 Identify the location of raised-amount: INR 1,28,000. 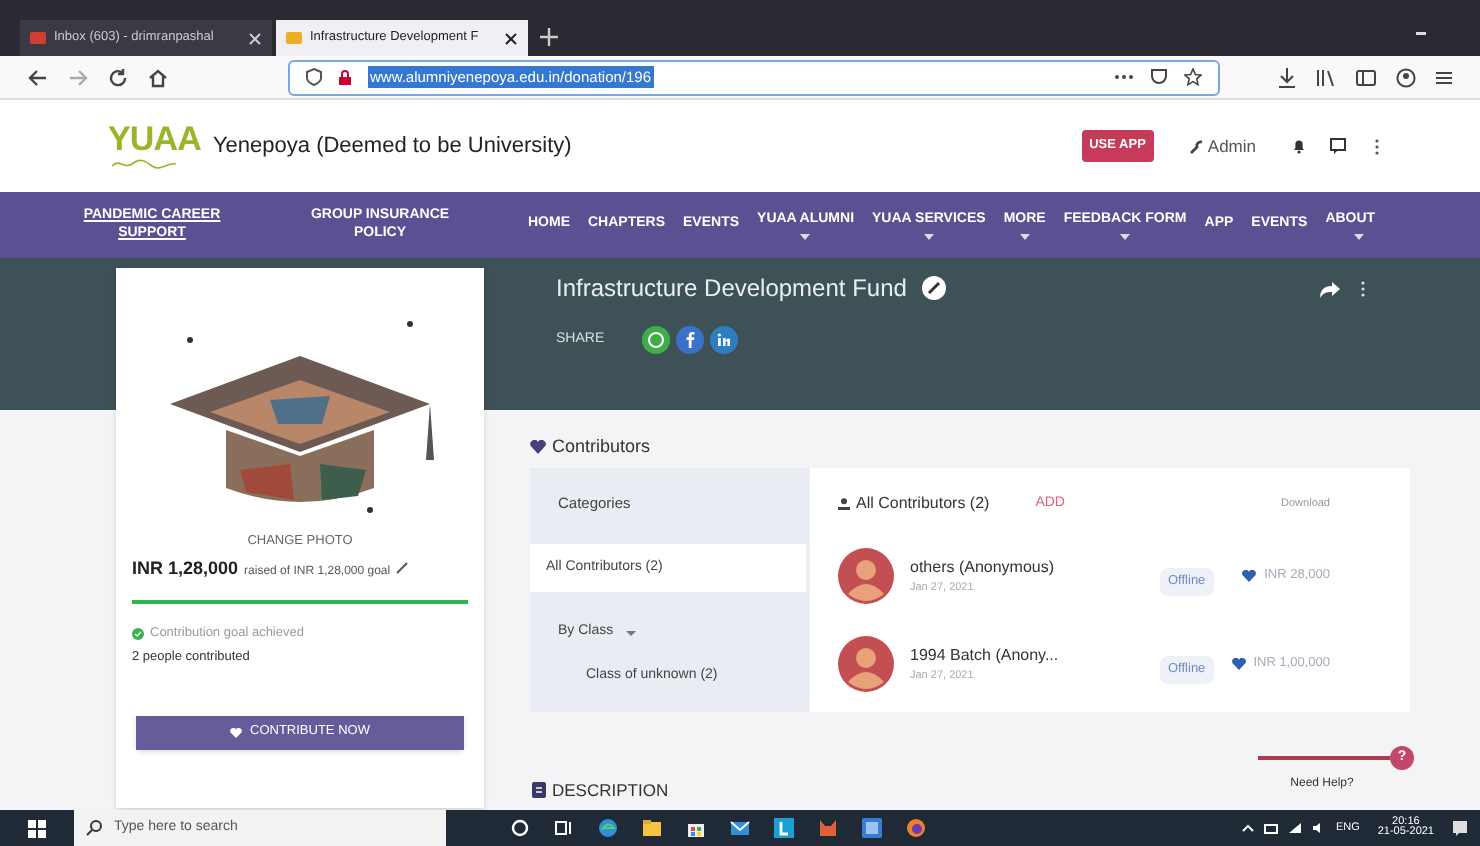
(185, 568).